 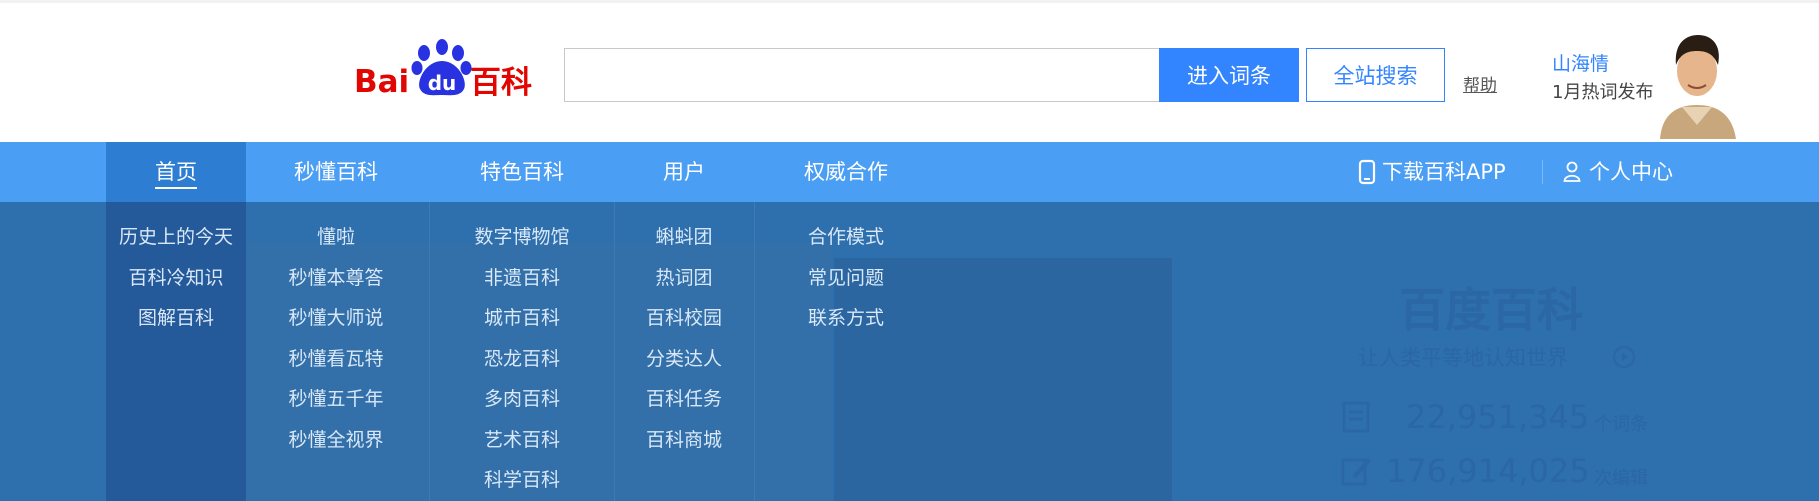 What do you see at coordinates (522, 397) in the screenshot?
I see `dropdown-link: 多肉百科` at bounding box center [522, 397].